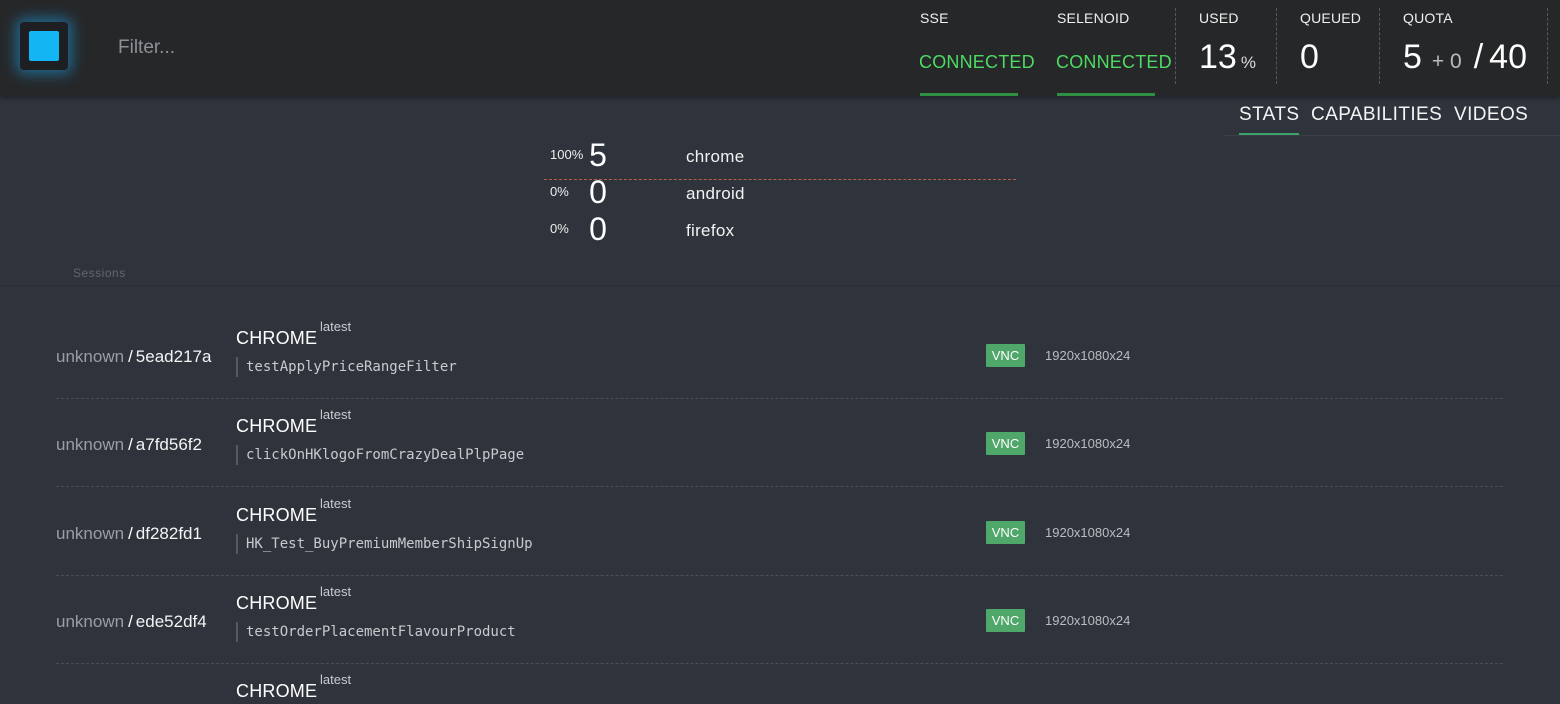 This screenshot has height=704, width=1560. What do you see at coordinates (1446, 61) in the screenshot?
I see `quota-pending: + 0` at bounding box center [1446, 61].